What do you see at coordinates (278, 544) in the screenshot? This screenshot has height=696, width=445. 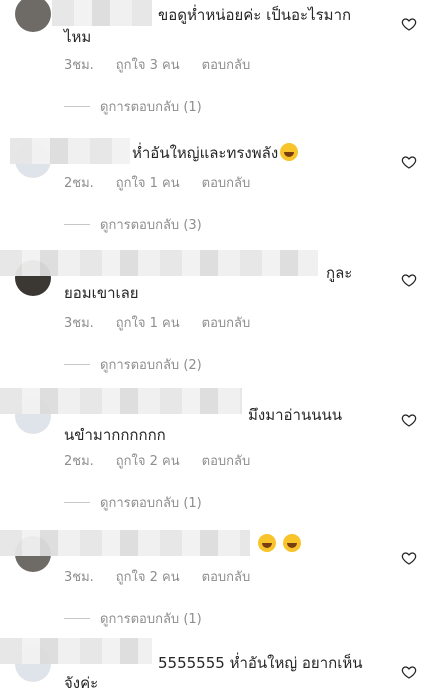 I see `comment-emojis` at bounding box center [278, 544].